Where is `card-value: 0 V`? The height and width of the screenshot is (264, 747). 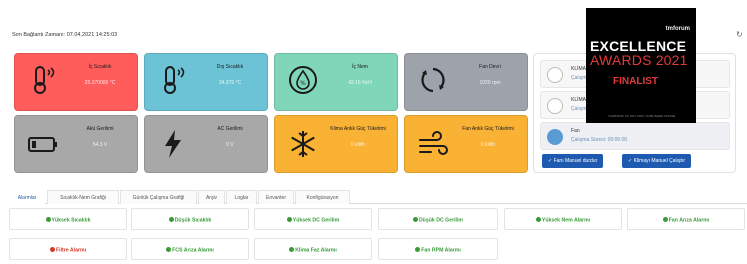
card-value: 0 V is located at coordinates (230, 145).